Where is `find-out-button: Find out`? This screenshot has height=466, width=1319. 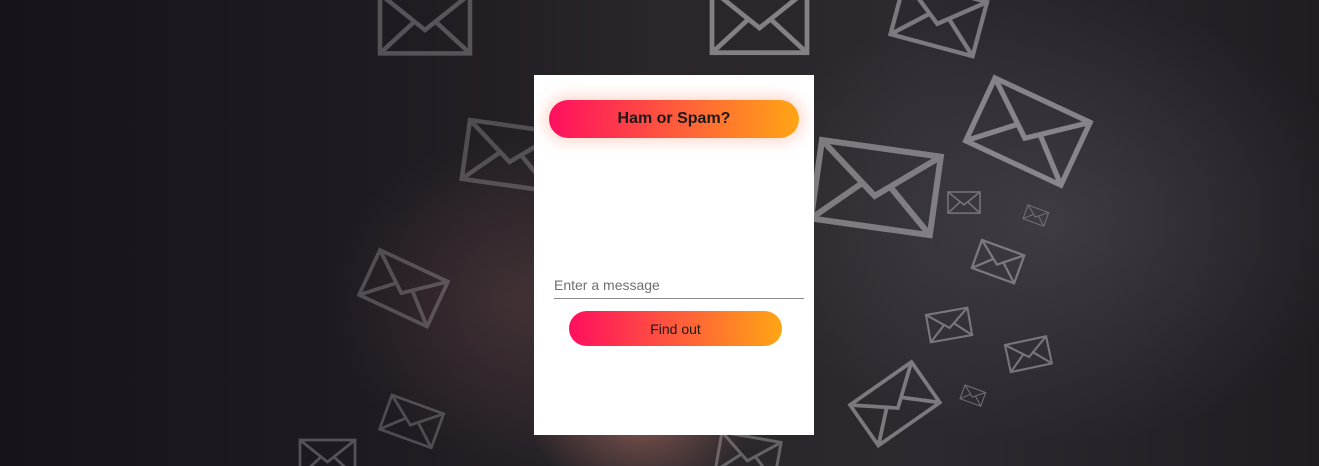
find-out-button: Find out is located at coordinates (675, 328).